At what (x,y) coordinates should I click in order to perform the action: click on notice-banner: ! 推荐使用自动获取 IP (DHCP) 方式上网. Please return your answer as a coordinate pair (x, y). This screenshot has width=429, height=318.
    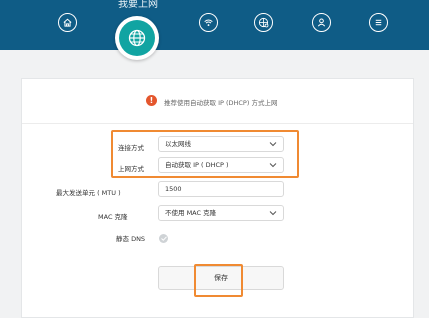
    Looking at the image, I should click on (217, 101).